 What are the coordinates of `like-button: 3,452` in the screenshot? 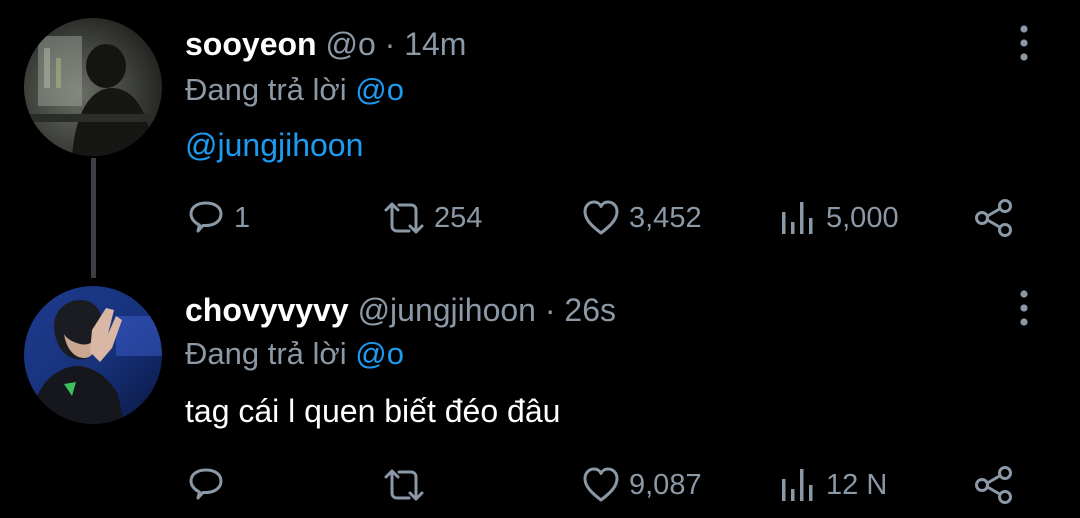 It's located at (641, 218).